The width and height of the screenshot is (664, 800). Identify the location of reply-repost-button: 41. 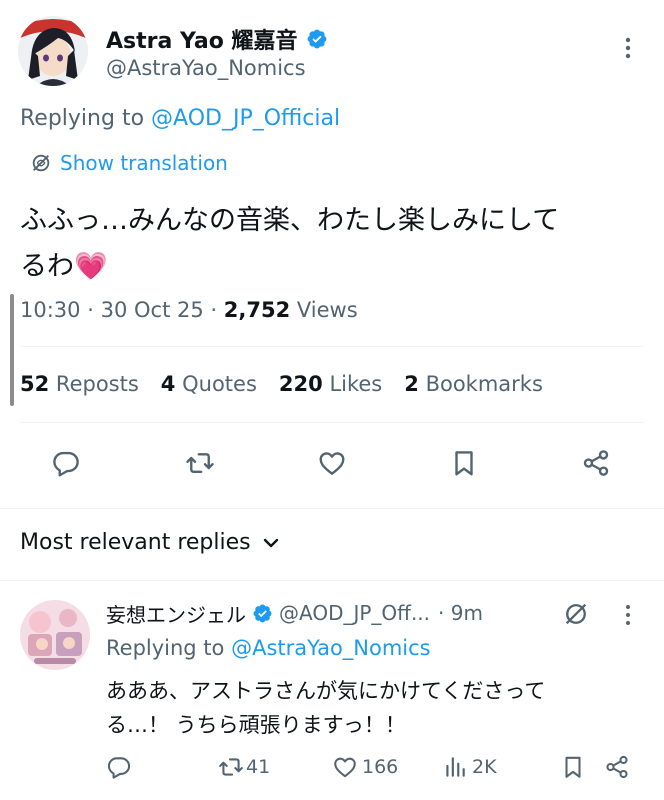
(244, 767).